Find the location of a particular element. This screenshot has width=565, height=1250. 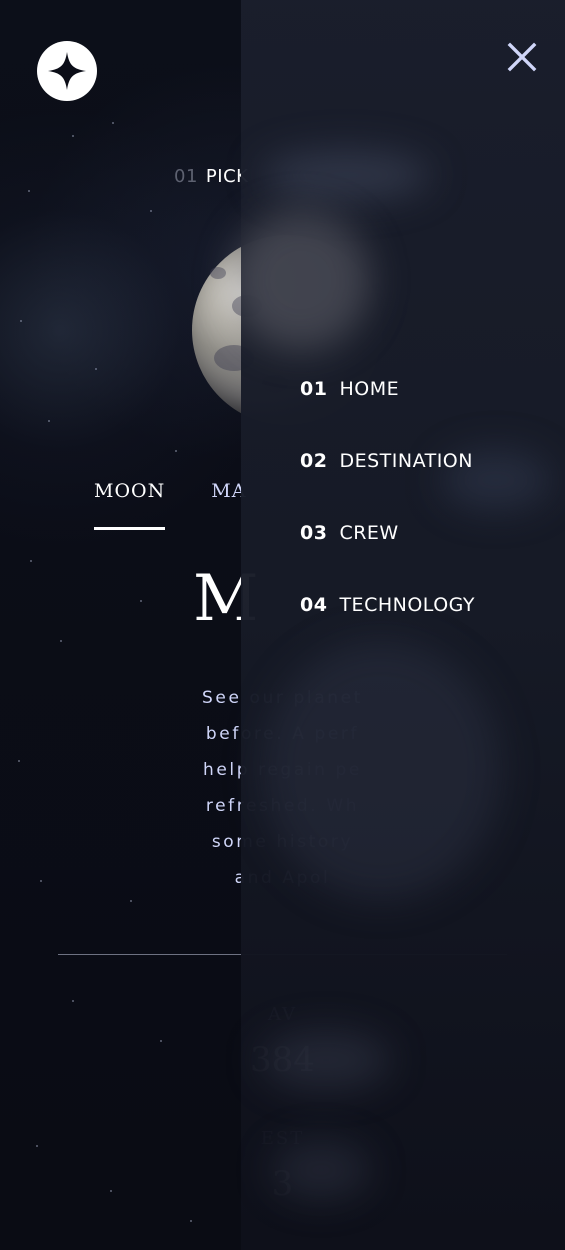

close-menu-button is located at coordinates (522, 57).